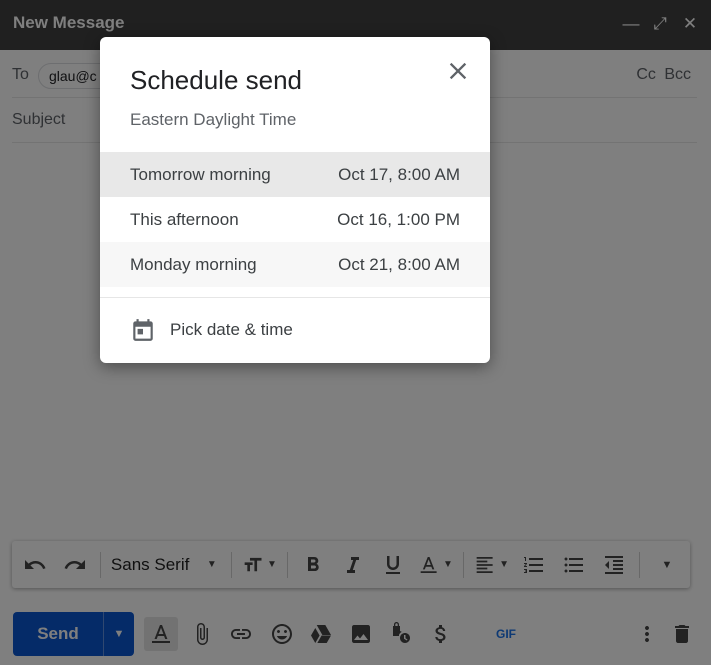 The image size is (711, 665). I want to click on option-time: Oct 17, 8:00 AM, so click(399, 174).